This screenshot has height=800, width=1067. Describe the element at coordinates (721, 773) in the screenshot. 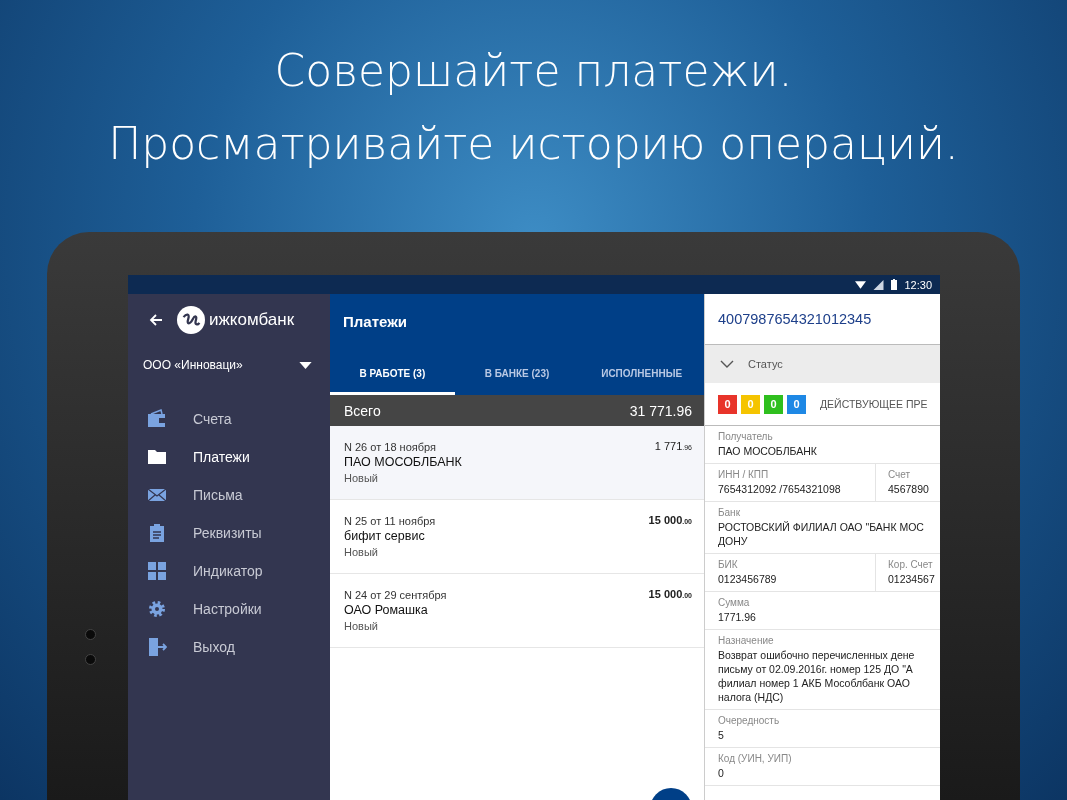

I see `field-value: 0` at that location.